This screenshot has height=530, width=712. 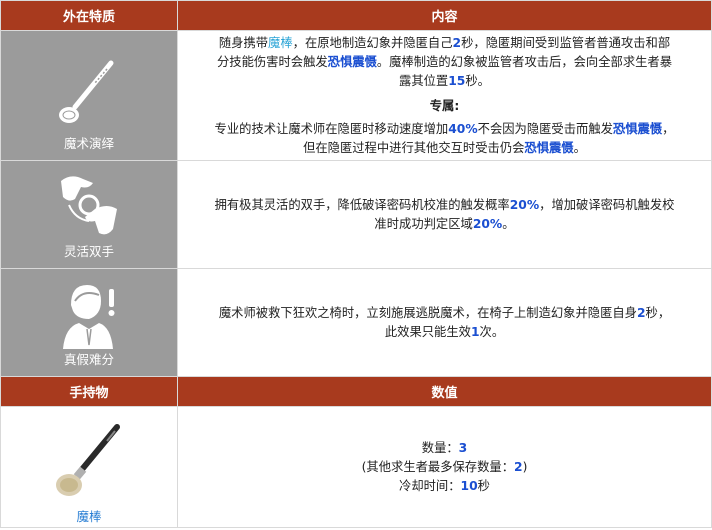 I want to click on item-name: 魔棒, so click(x=89, y=516).